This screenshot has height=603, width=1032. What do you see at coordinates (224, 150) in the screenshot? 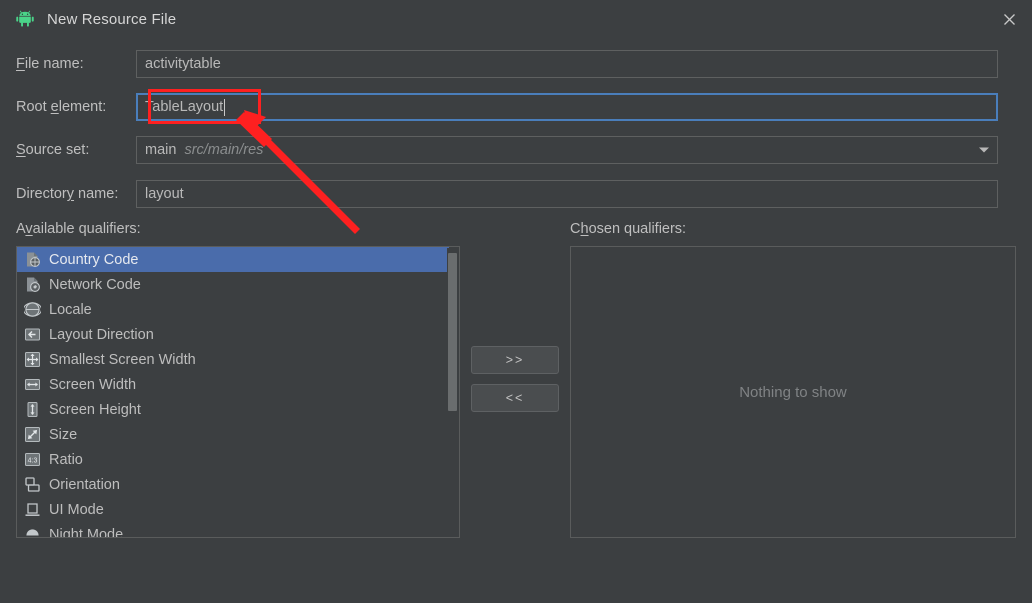
I see `source-set-path: src/main/res` at bounding box center [224, 150].